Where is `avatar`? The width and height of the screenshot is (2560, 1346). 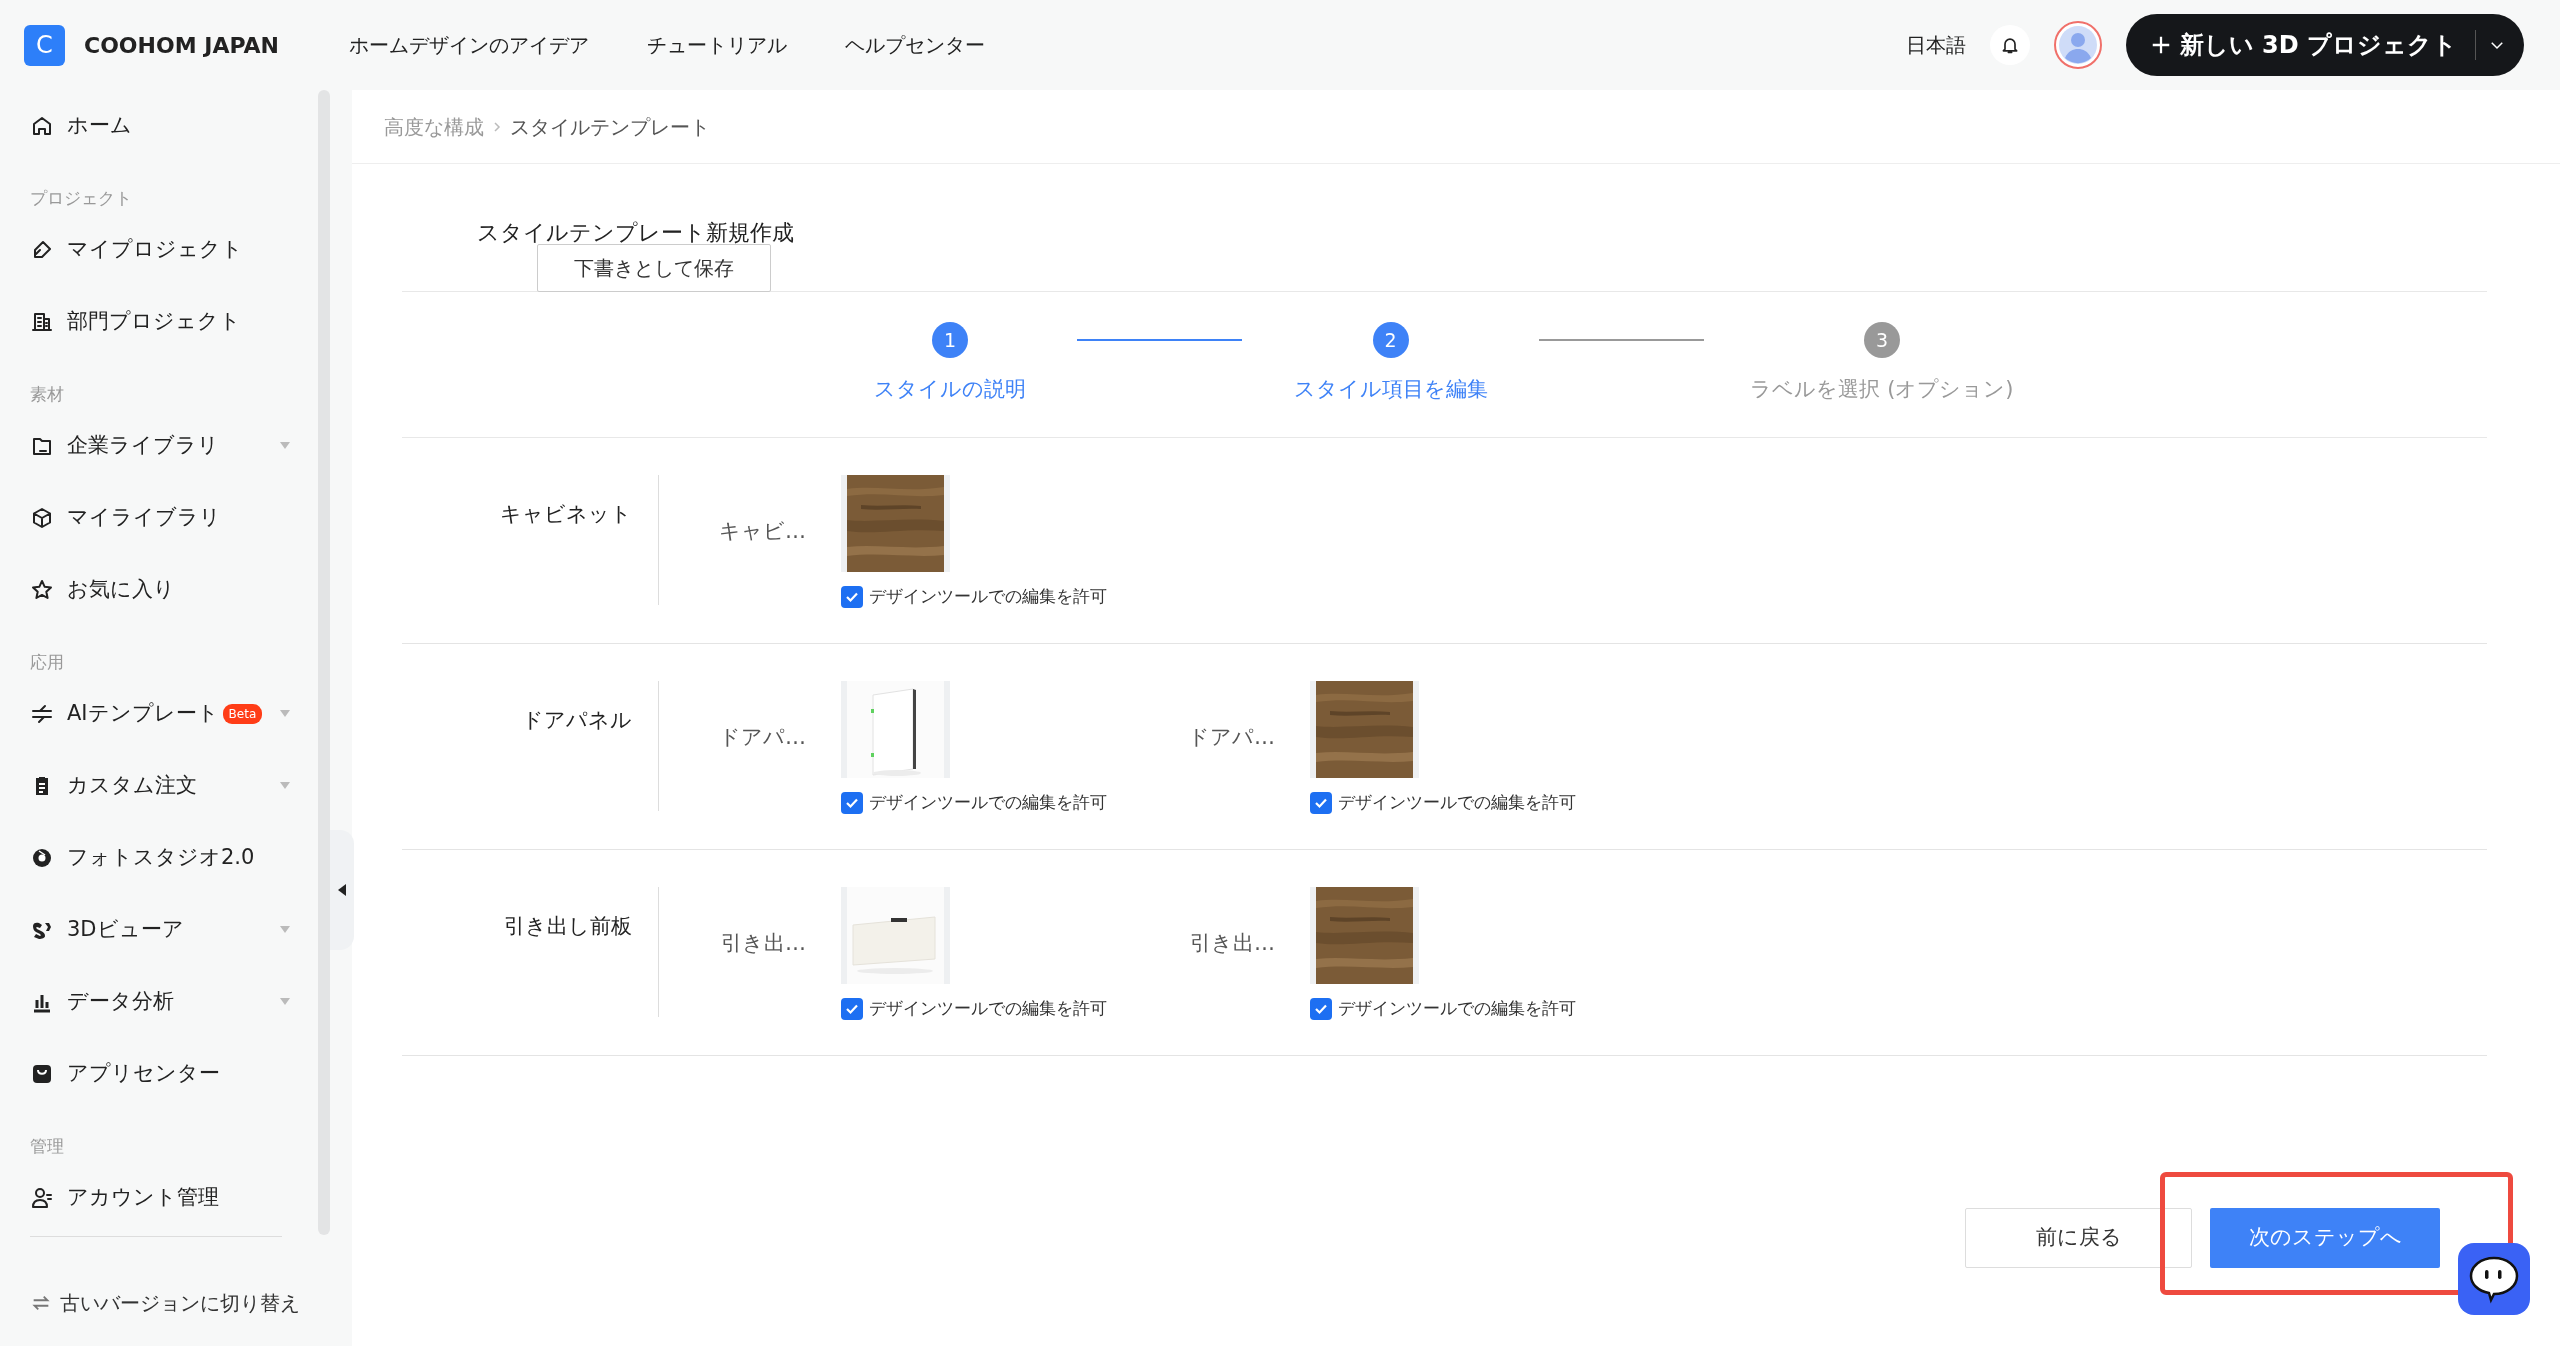
avatar is located at coordinates (2077, 45).